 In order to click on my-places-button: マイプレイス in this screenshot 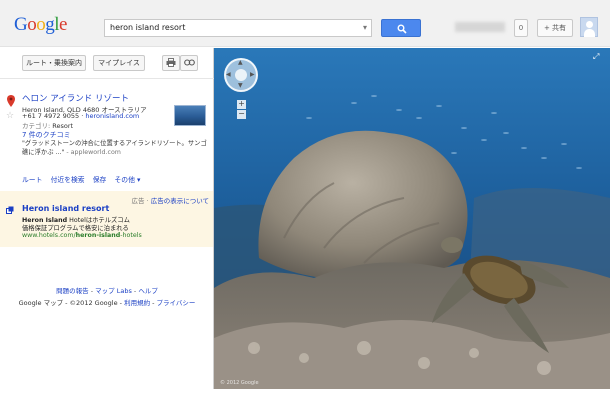, I will do `click(119, 63)`.